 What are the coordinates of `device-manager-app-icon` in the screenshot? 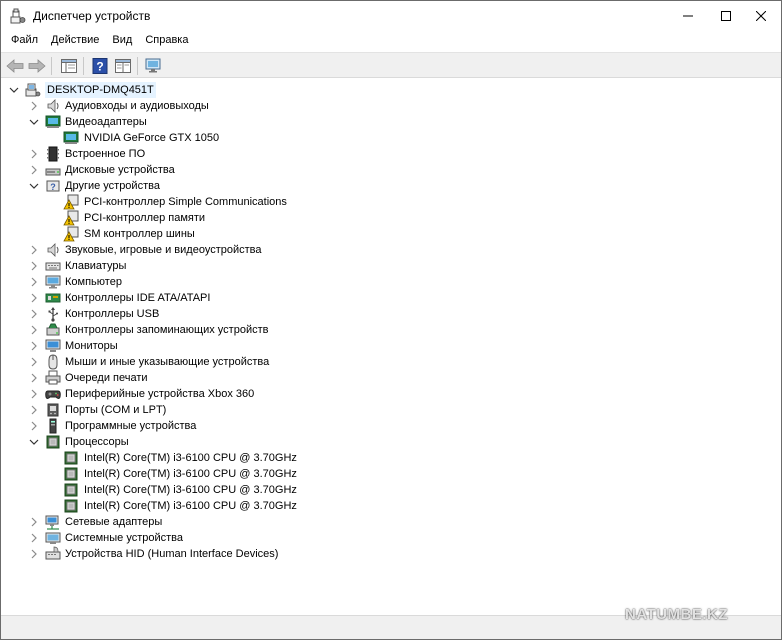 It's located at (18, 16).